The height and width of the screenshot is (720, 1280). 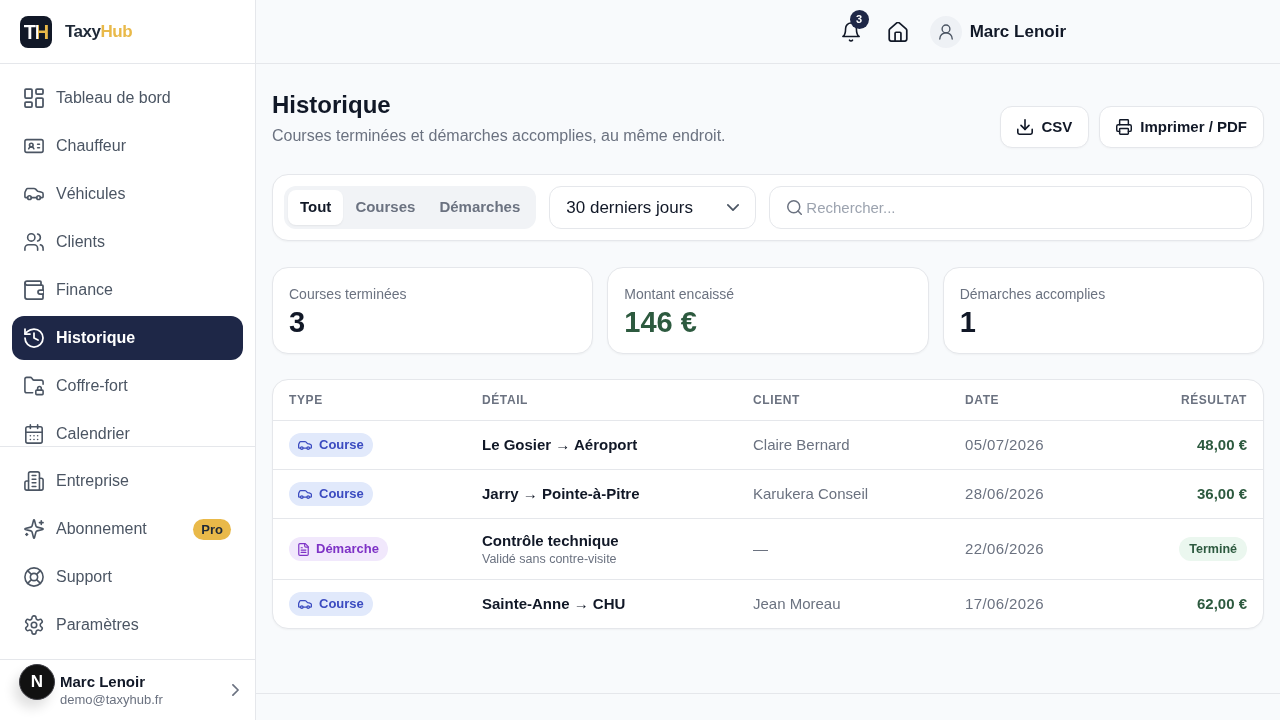 What do you see at coordinates (1032, 294) in the screenshot?
I see `stat-label: Démarches accomplies` at bounding box center [1032, 294].